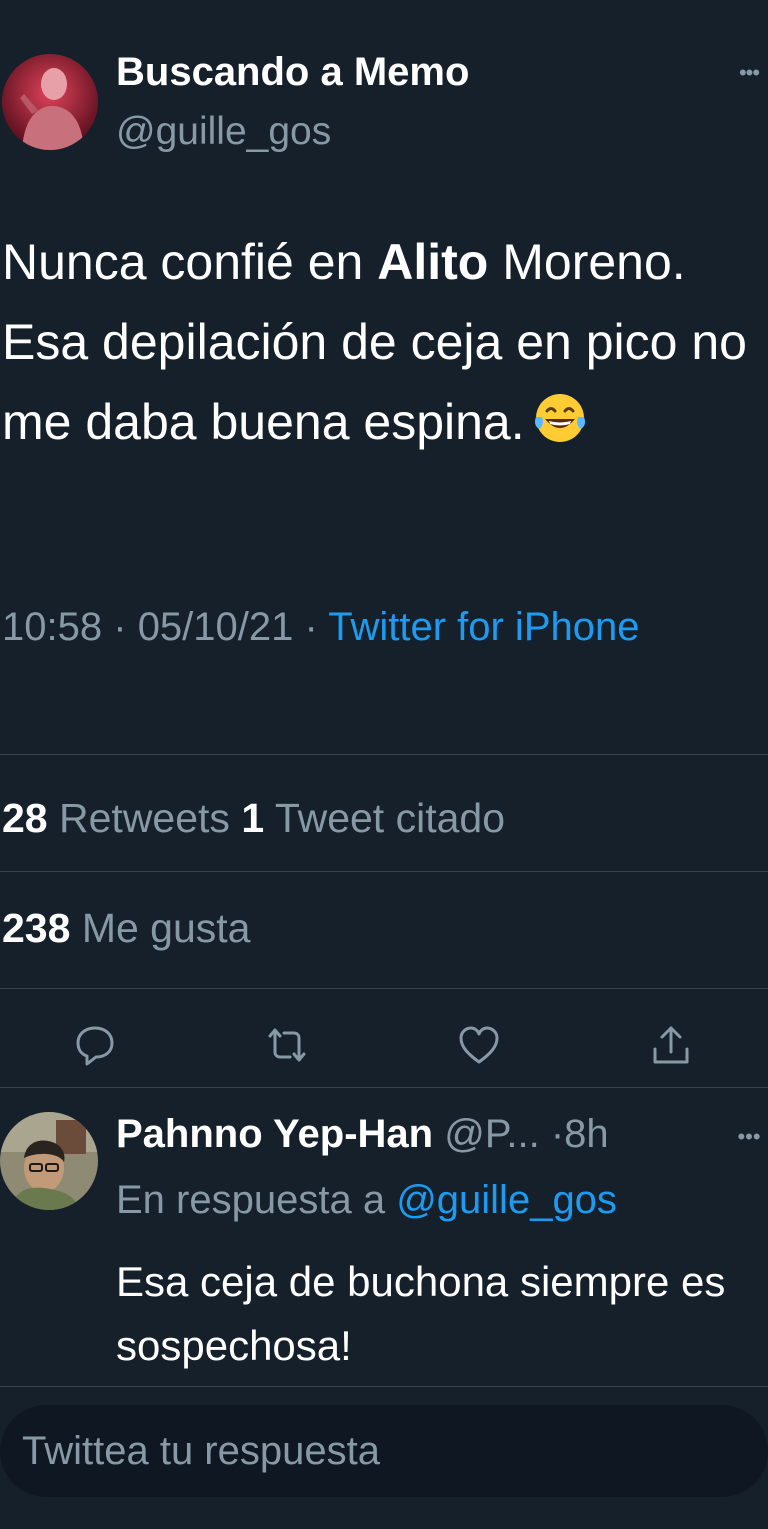  I want to click on likes-label: Me gusta, so click(166, 928).